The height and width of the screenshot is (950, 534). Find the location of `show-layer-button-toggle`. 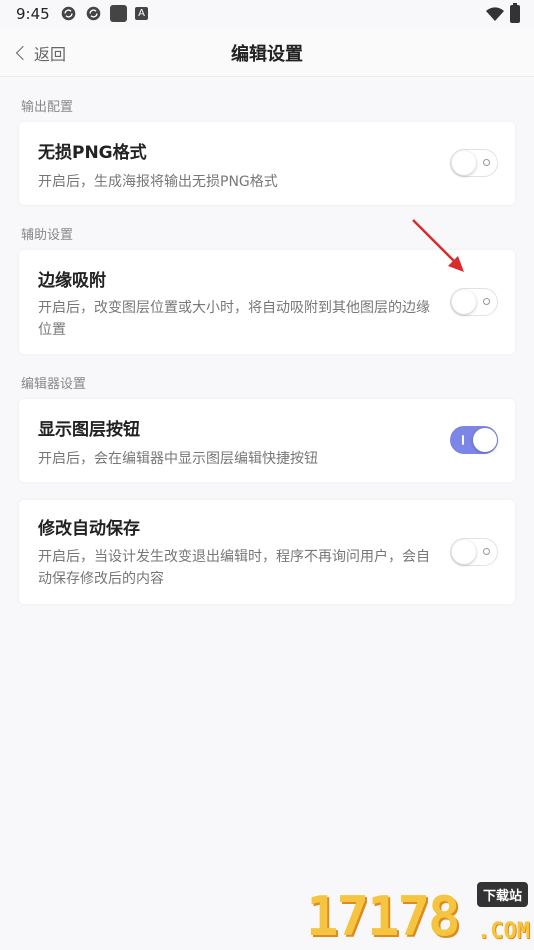

show-layer-button-toggle is located at coordinates (474, 440).